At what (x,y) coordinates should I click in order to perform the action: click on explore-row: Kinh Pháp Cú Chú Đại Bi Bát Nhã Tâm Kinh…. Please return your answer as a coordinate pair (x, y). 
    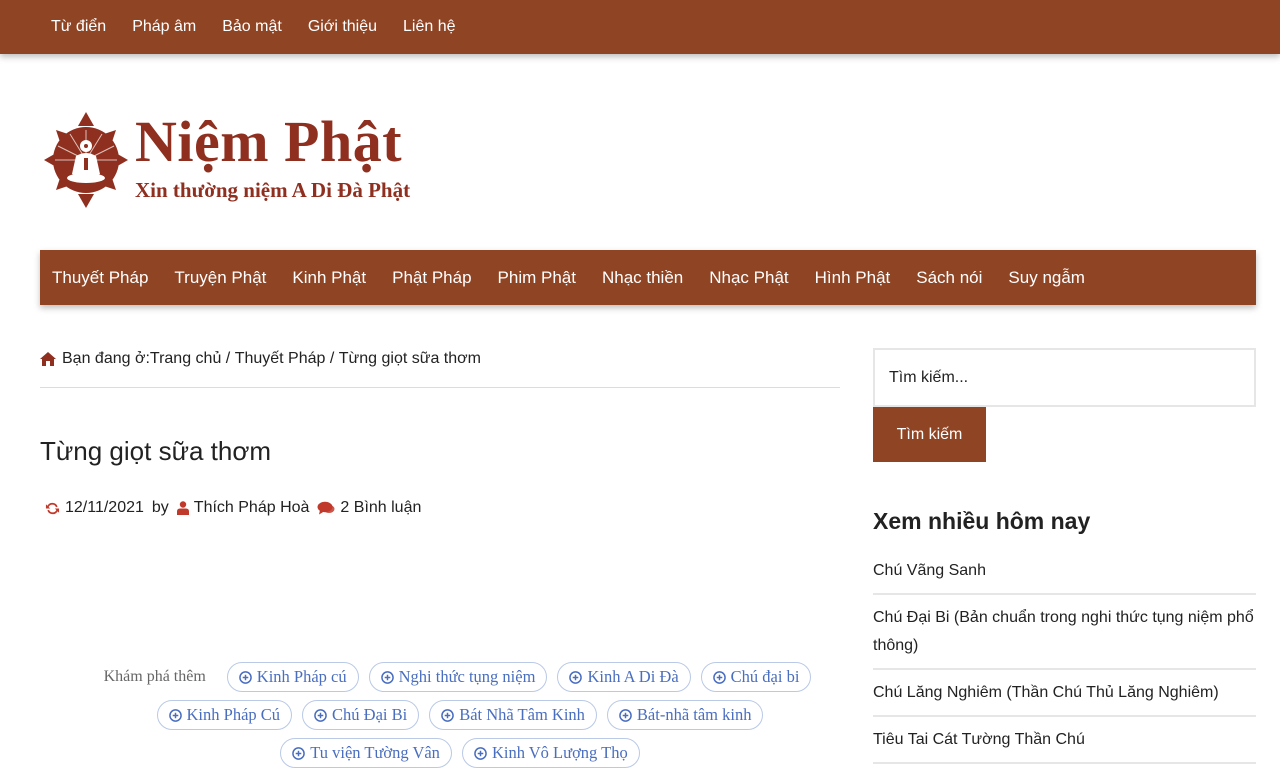
    Looking at the image, I should click on (460, 715).